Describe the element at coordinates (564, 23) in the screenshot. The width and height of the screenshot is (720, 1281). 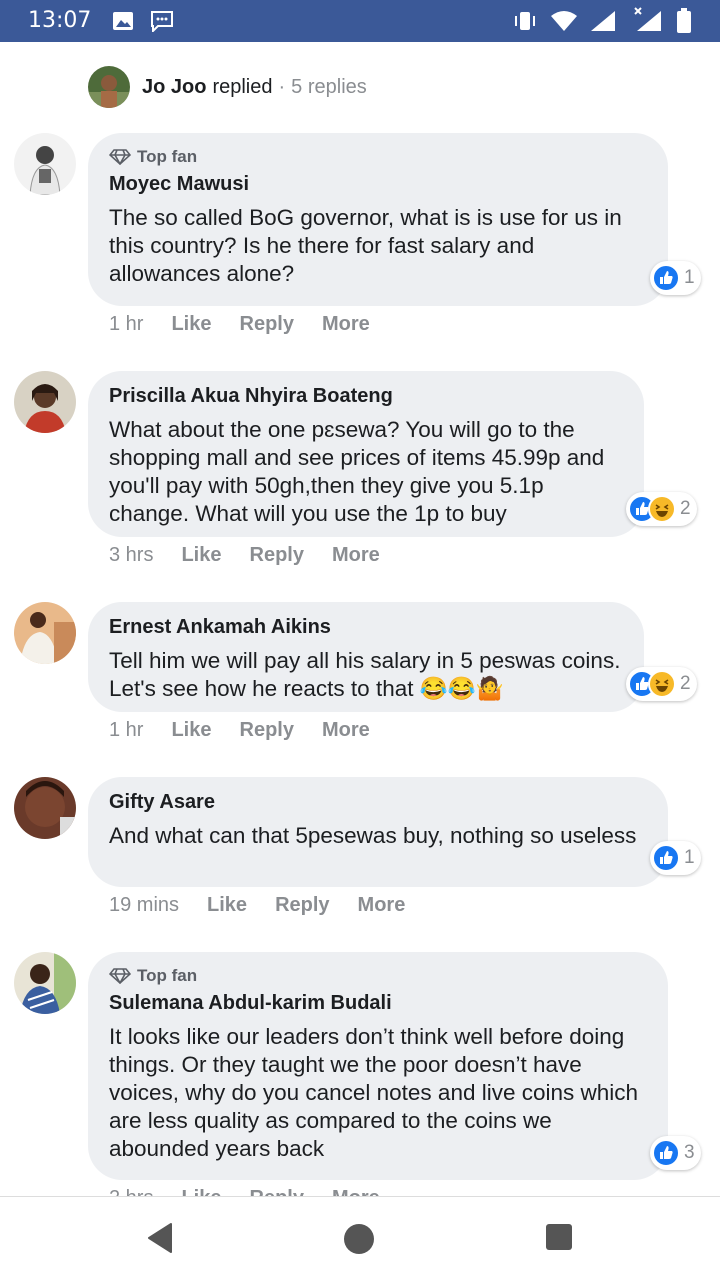
I see `wifi-icon` at that location.